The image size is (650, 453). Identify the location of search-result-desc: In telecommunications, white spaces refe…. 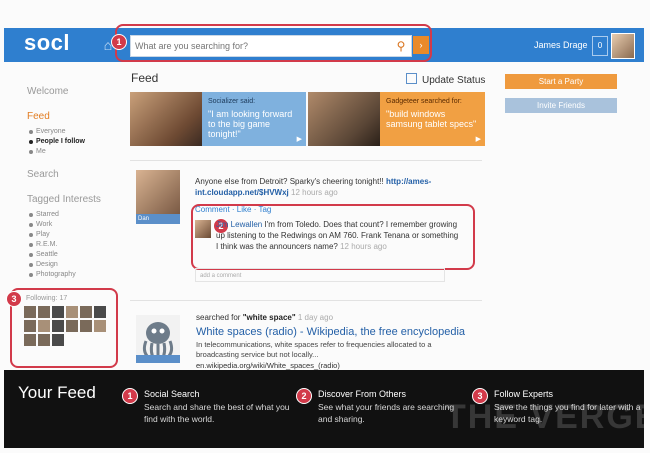
(314, 349).